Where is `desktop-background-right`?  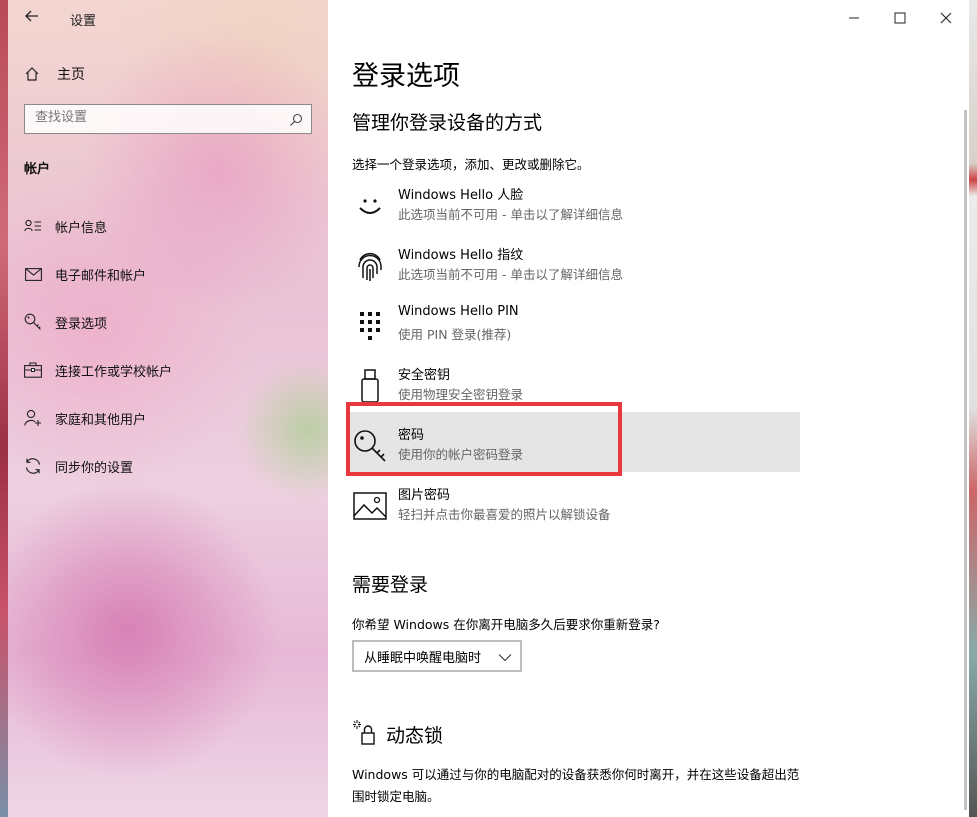 desktop-background-right is located at coordinates (973, 408).